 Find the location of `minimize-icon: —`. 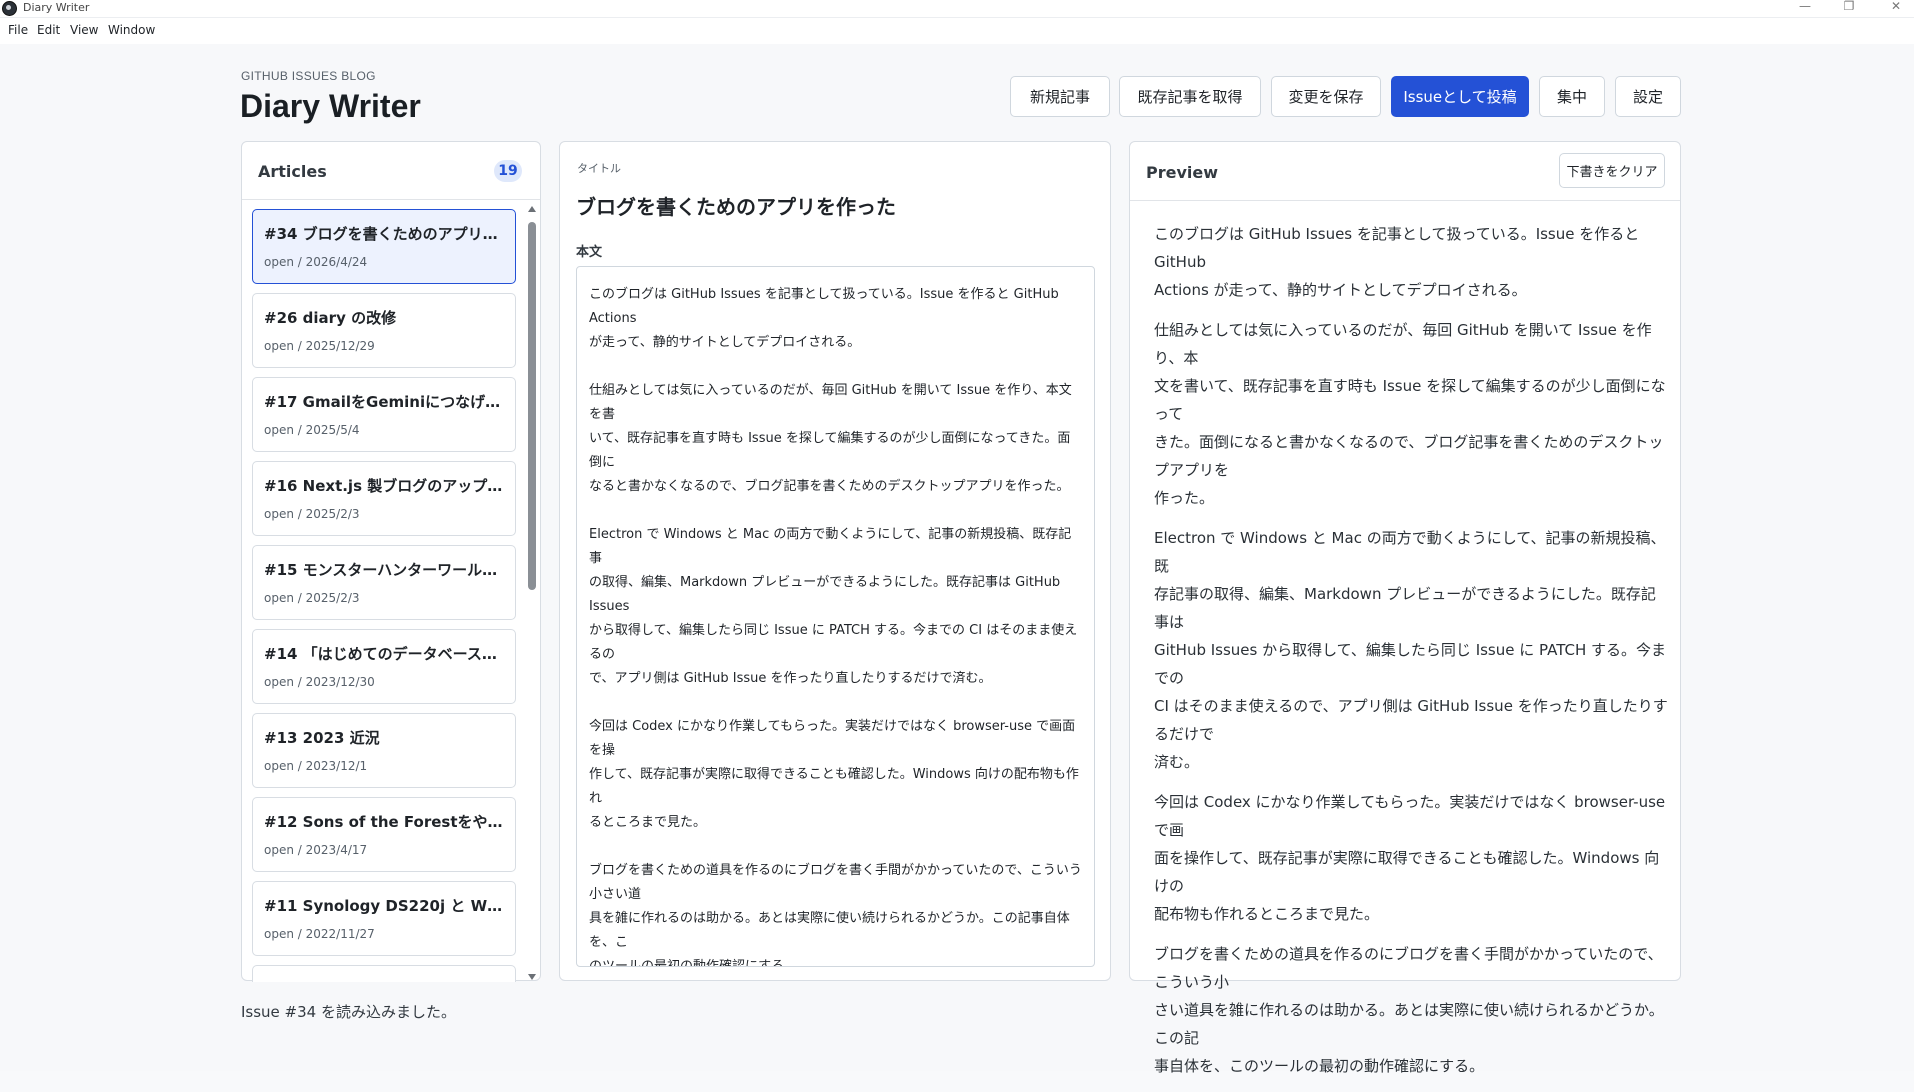

minimize-icon: — is located at coordinates (1805, 7).